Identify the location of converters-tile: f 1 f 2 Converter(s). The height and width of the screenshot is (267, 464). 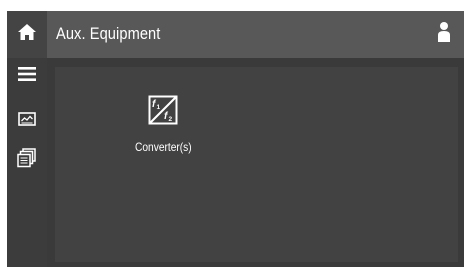
(163, 127).